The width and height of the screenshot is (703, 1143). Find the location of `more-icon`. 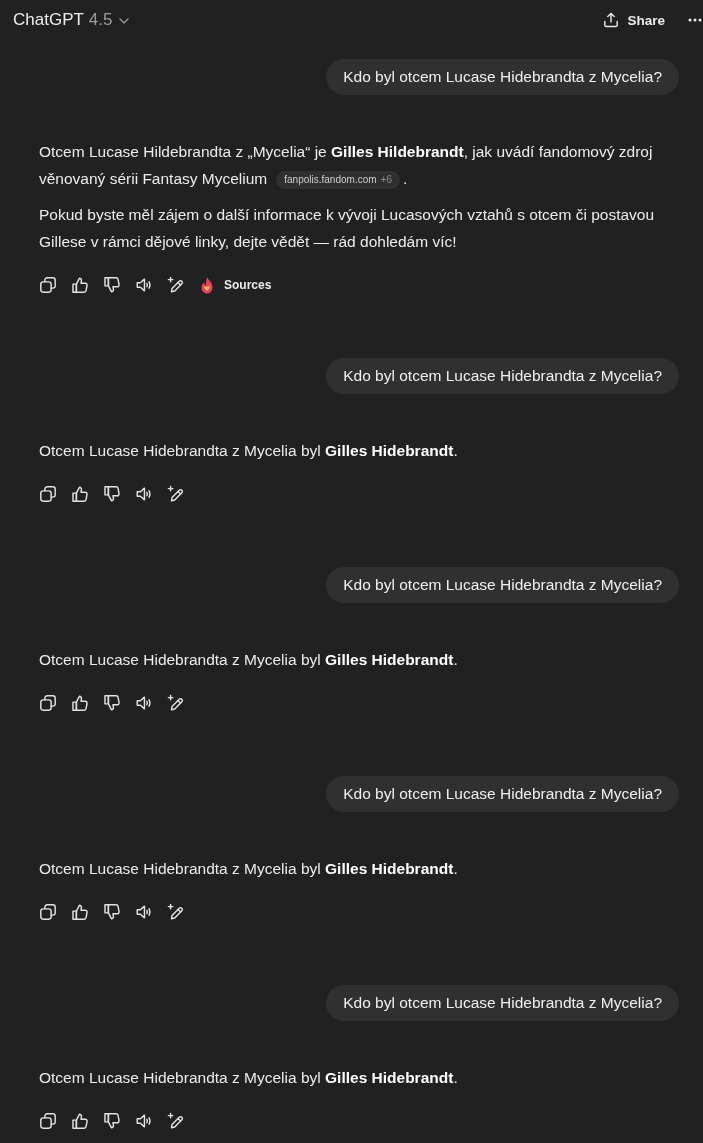

more-icon is located at coordinates (695, 20).